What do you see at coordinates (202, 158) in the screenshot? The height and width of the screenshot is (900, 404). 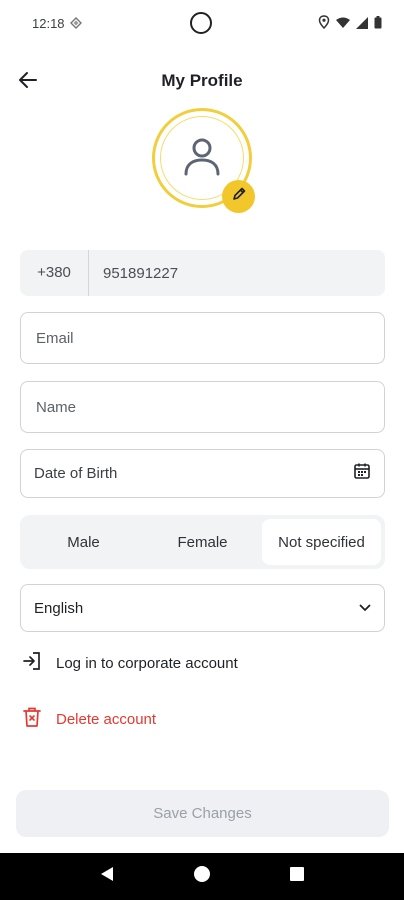 I see `user-icon` at bounding box center [202, 158].